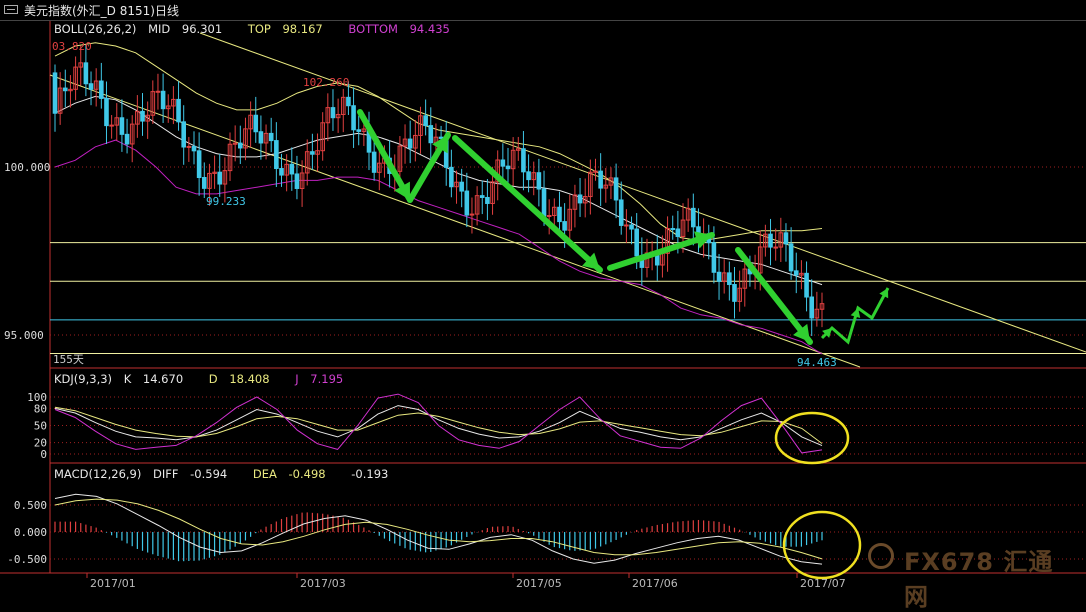 This screenshot has height=612, width=1086. I want to click on watermark-text: FX678 汇通网, so click(979, 579).